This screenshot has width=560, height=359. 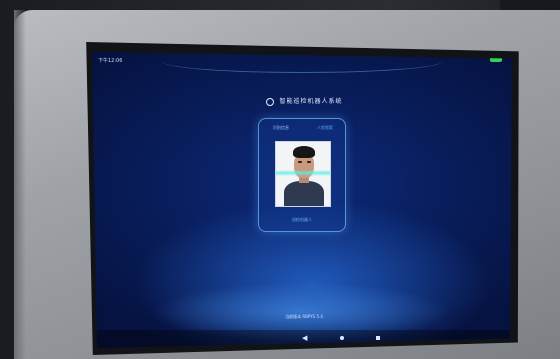 I want to click on app-title: 智能巡检机器人系统, so click(x=311, y=101).